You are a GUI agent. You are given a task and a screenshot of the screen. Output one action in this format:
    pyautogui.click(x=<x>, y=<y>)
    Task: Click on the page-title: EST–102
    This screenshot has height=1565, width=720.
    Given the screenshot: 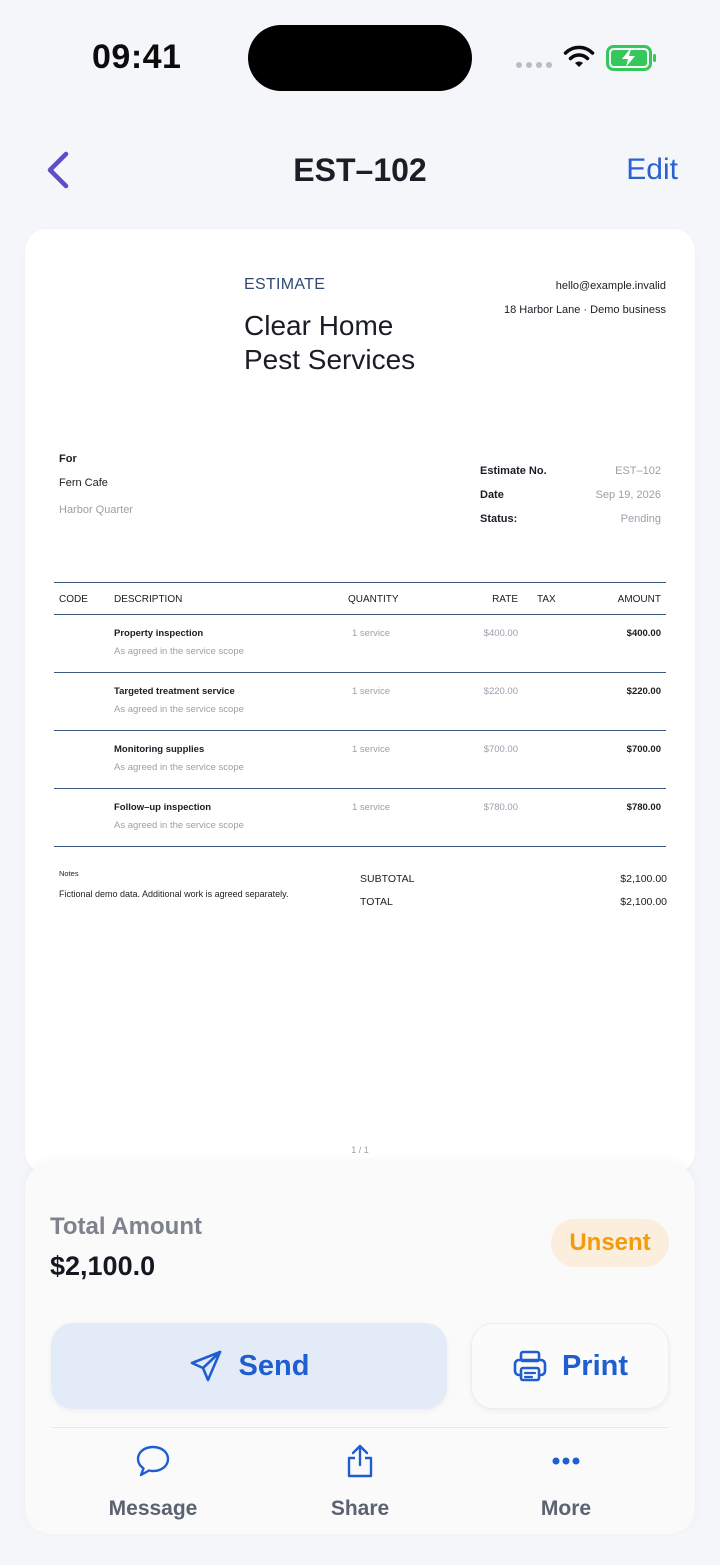 What is the action you would take?
    pyautogui.click(x=360, y=170)
    